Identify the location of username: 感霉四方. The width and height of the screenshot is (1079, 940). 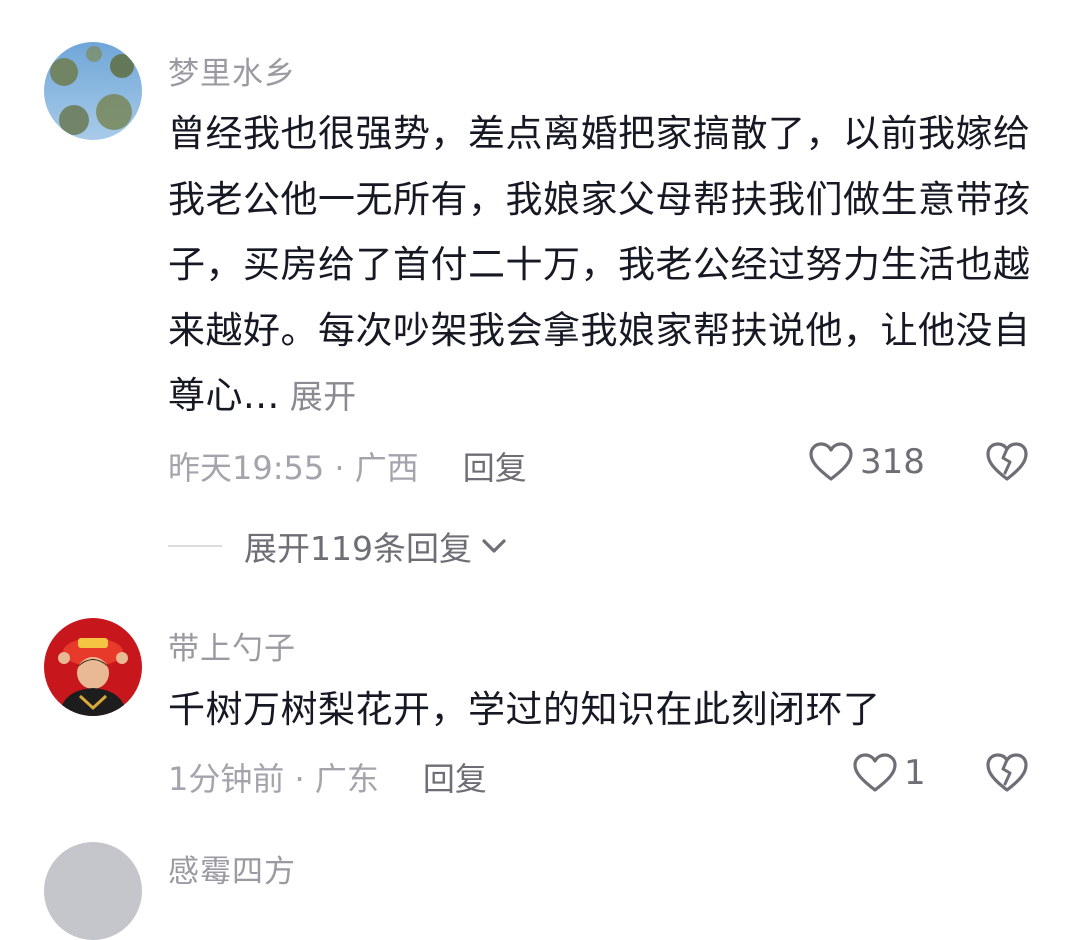
(232, 868).